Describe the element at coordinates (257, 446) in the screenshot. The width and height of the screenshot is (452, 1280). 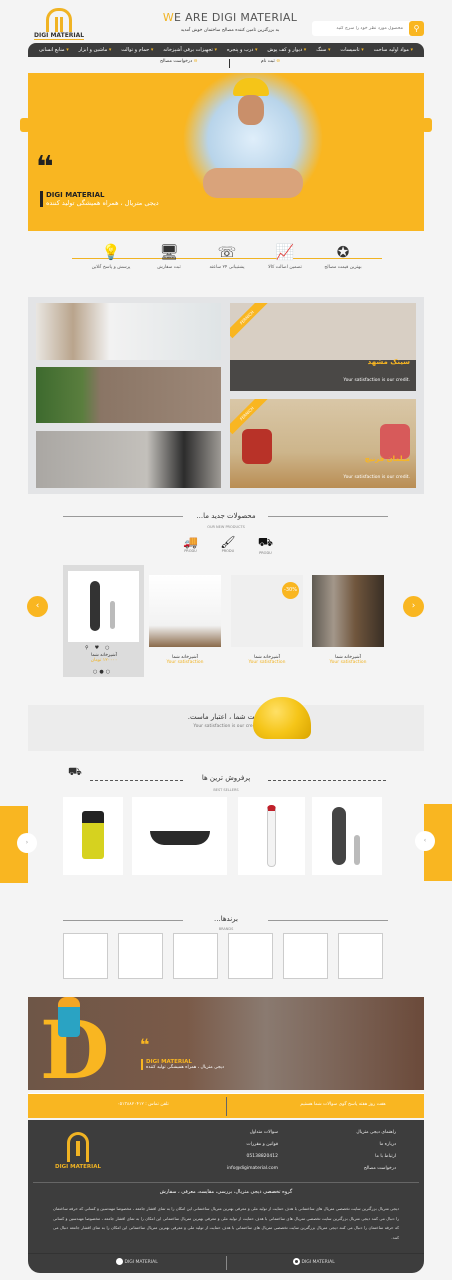
I see `chair-image` at that location.